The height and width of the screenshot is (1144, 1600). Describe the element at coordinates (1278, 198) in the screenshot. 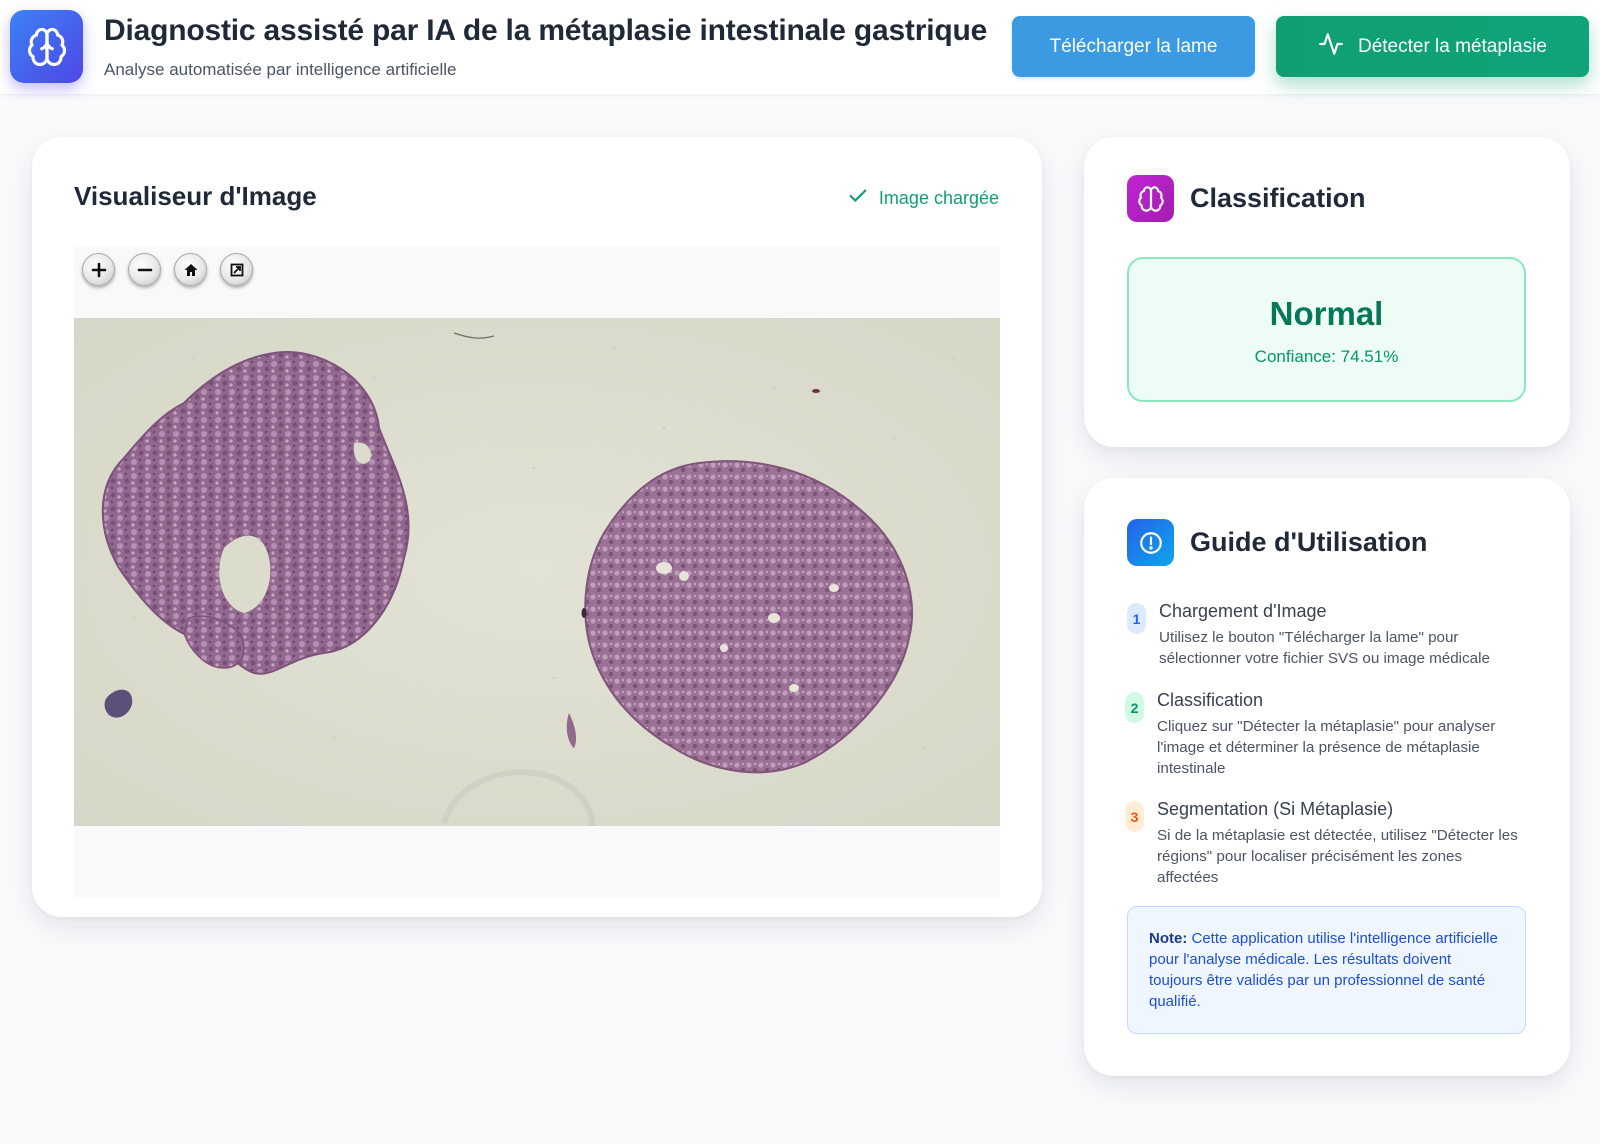

I see `classification-title: Classification` at that location.